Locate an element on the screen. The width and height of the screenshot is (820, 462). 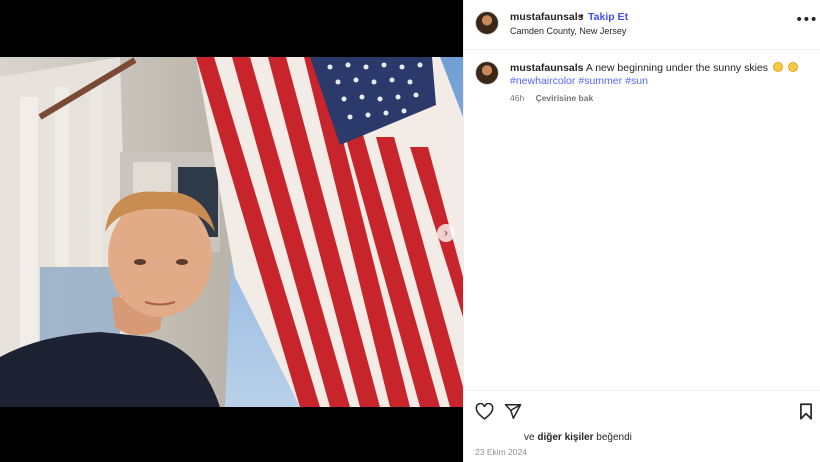
caption-body: A new beginning under the sunny skies is located at coordinates (676, 68).